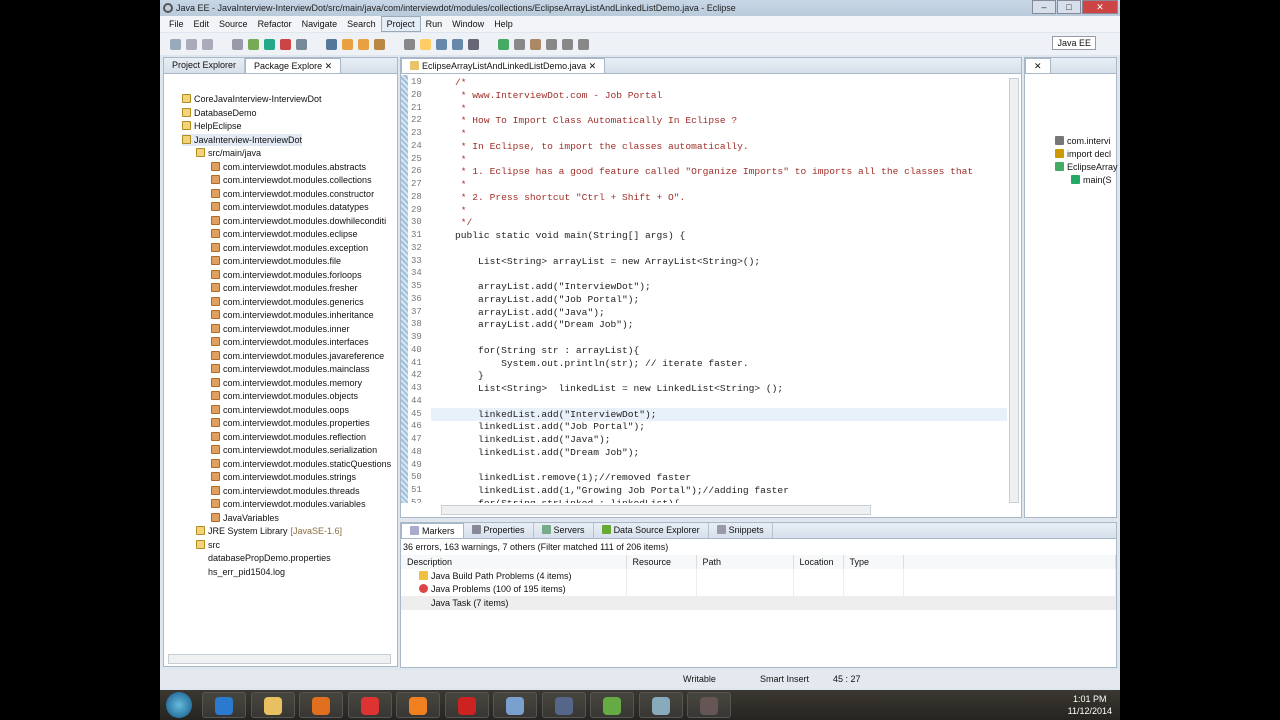 The width and height of the screenshot is (1280, 720). I want to click on system-clock: 1:01 PM 11/12/2014, so click(1090, 705).